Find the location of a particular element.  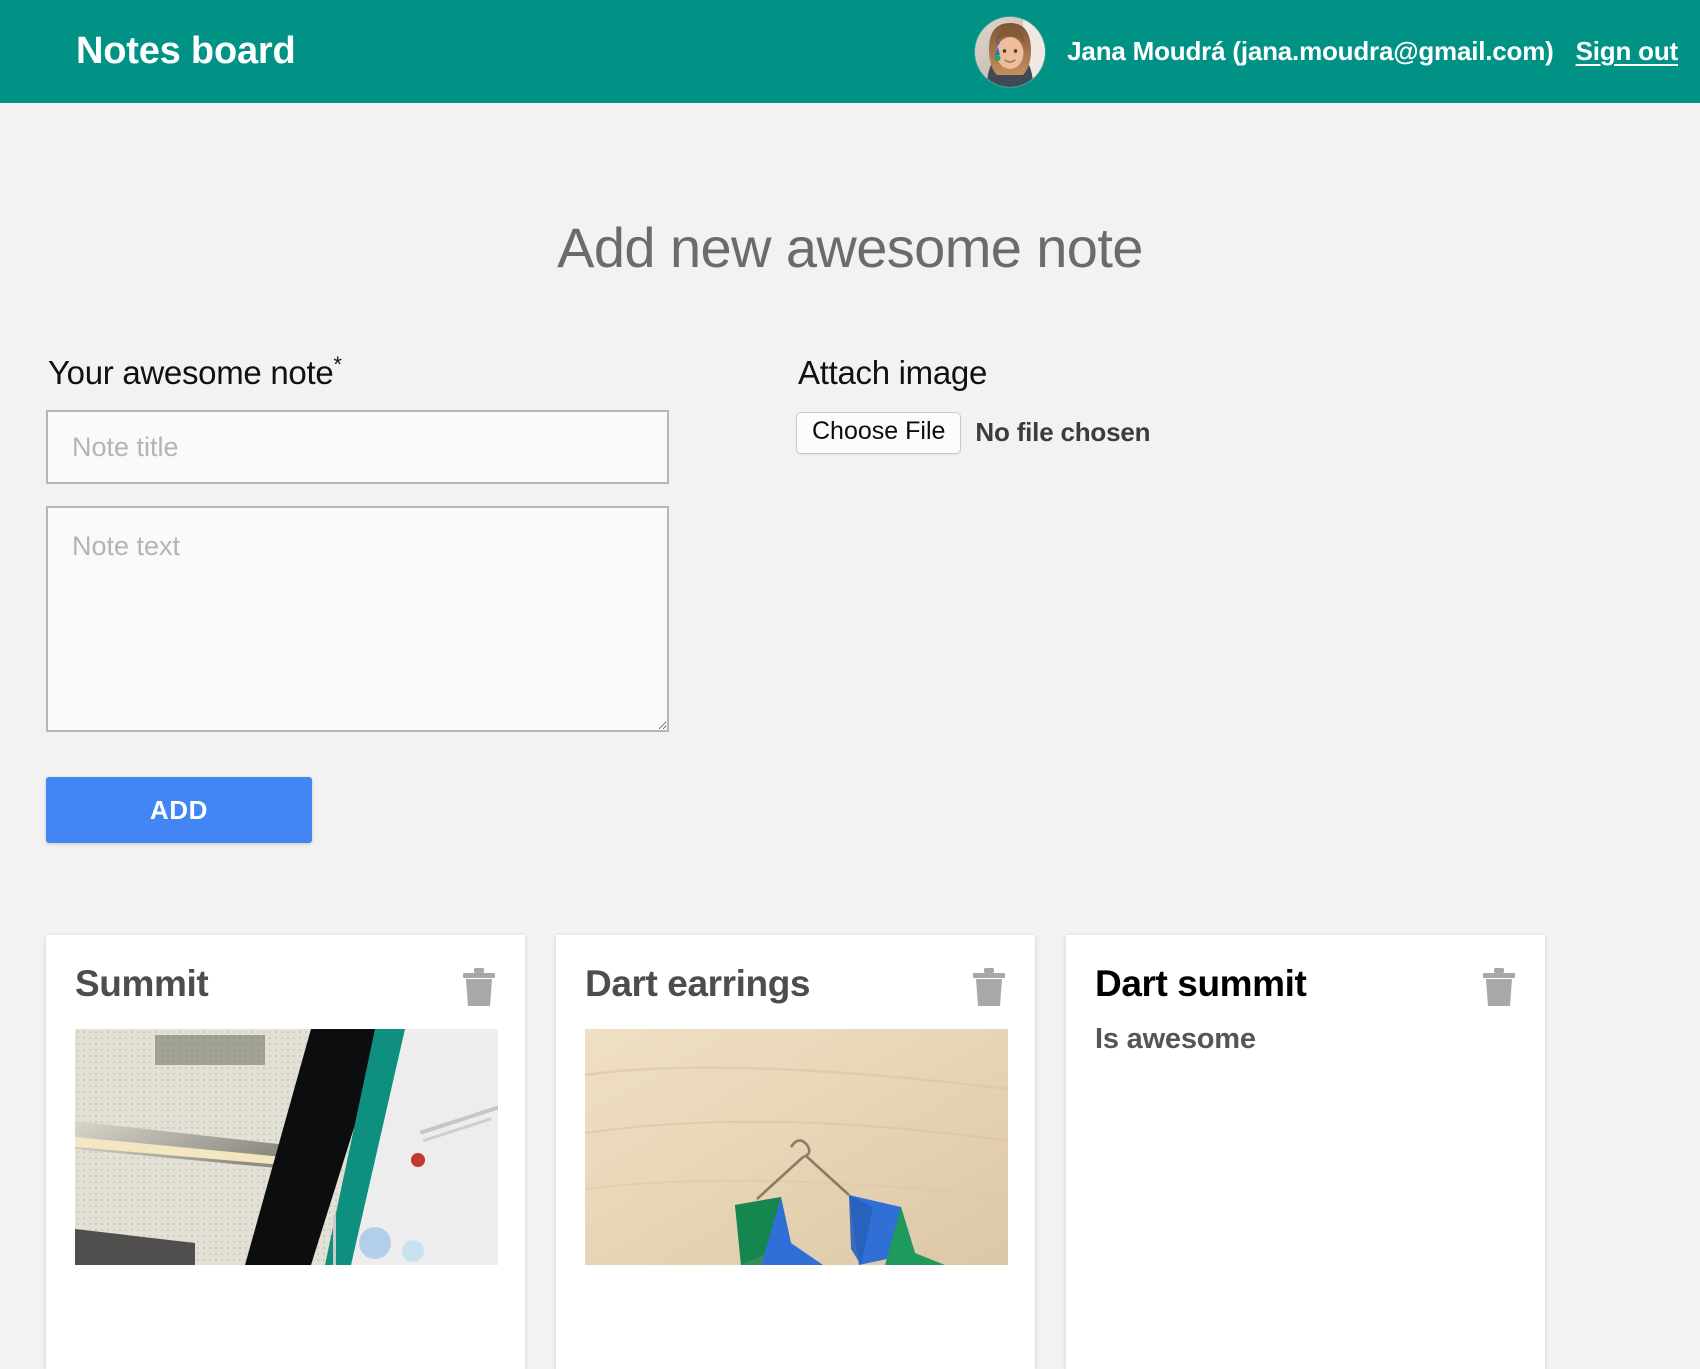

note-card: Dart summit Is awesome is located at coordinates (1305, 1152).